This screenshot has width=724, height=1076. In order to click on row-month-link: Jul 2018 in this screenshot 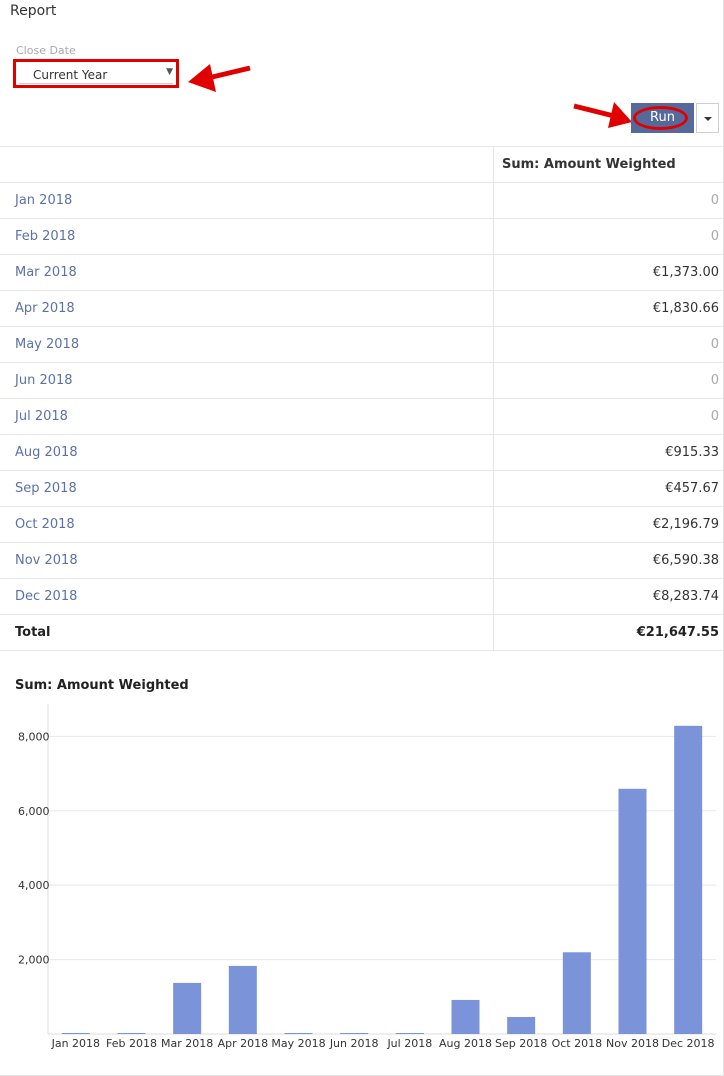, I will do `click(247, 416)`.